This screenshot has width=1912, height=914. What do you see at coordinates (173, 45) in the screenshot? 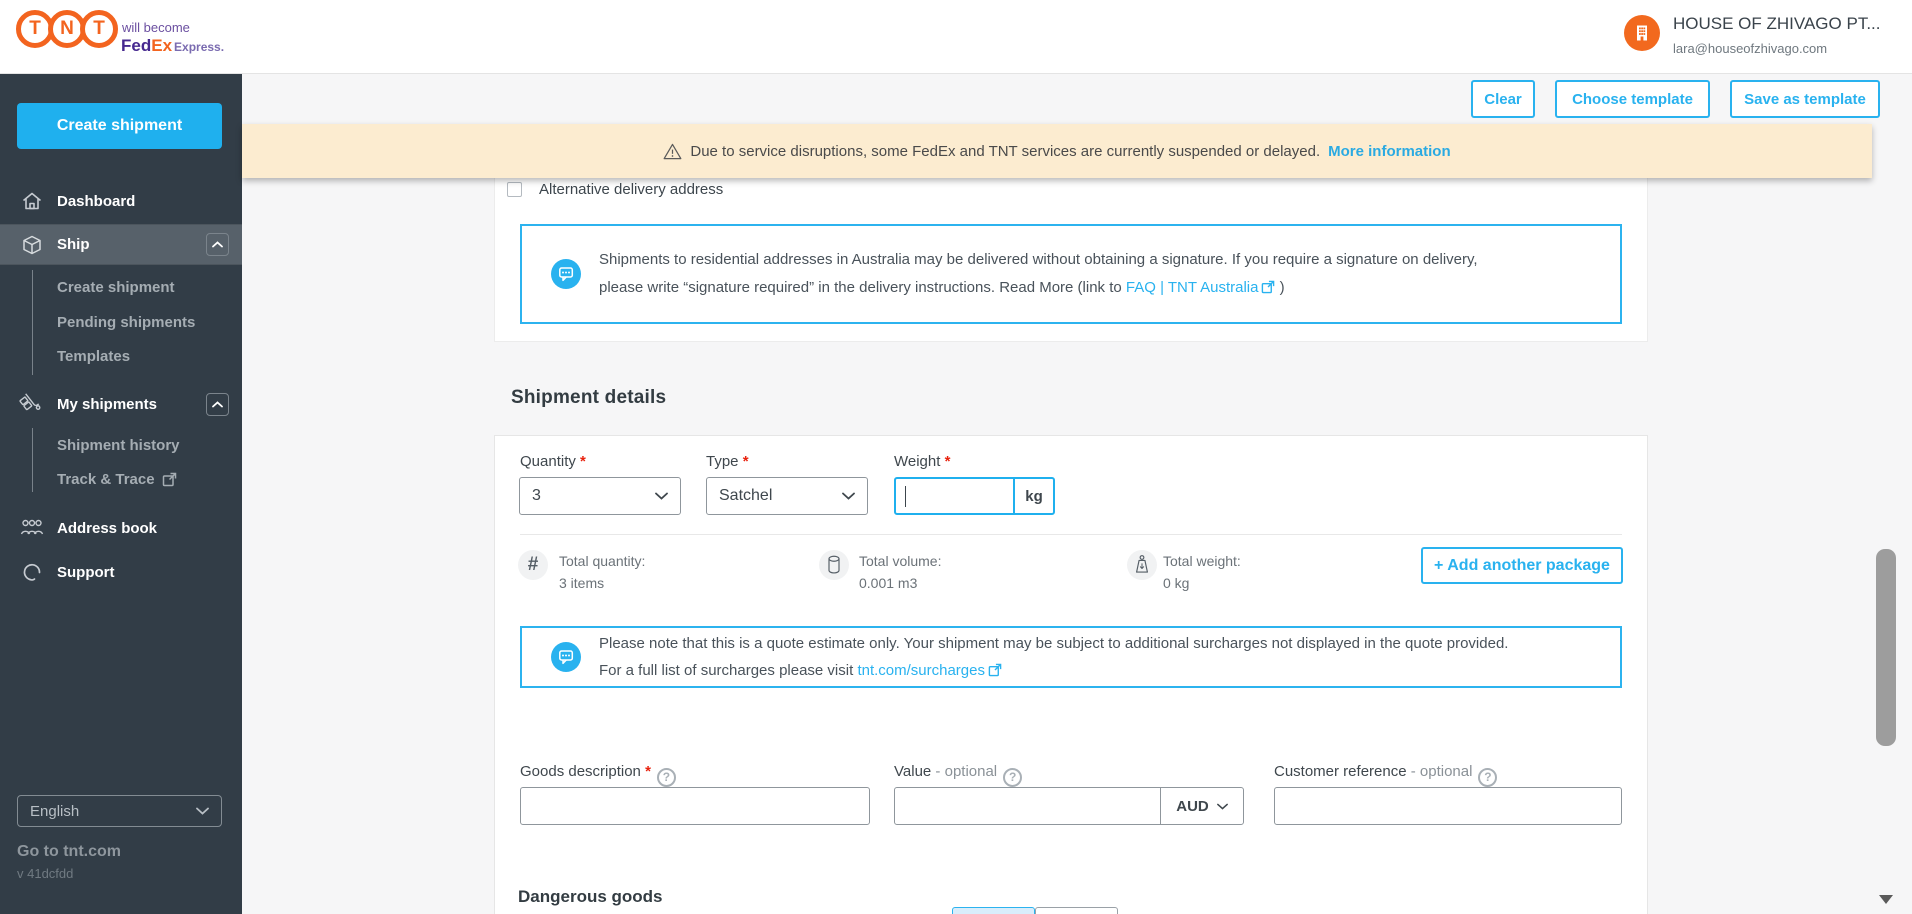
I see `fedex-wordmark: FedEx Express.` at bounding box center [173, 45].